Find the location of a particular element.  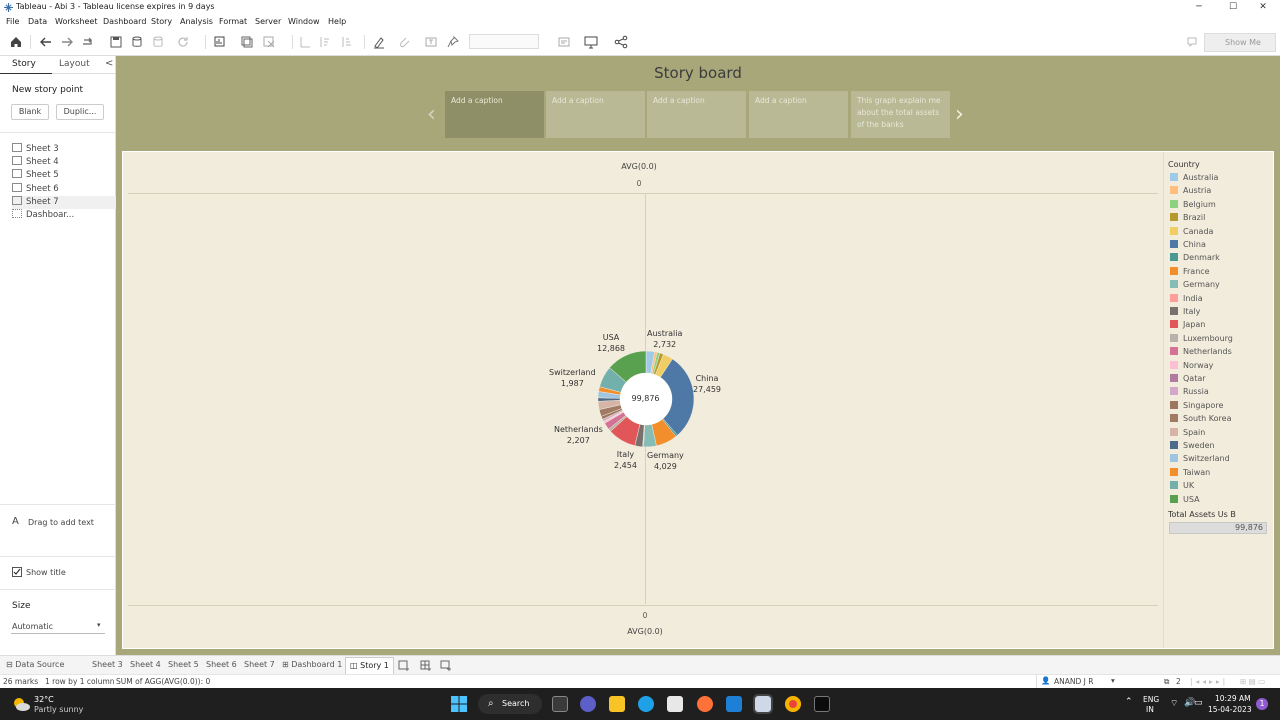

legend-item: UK is located at coordinates (1182, 487).